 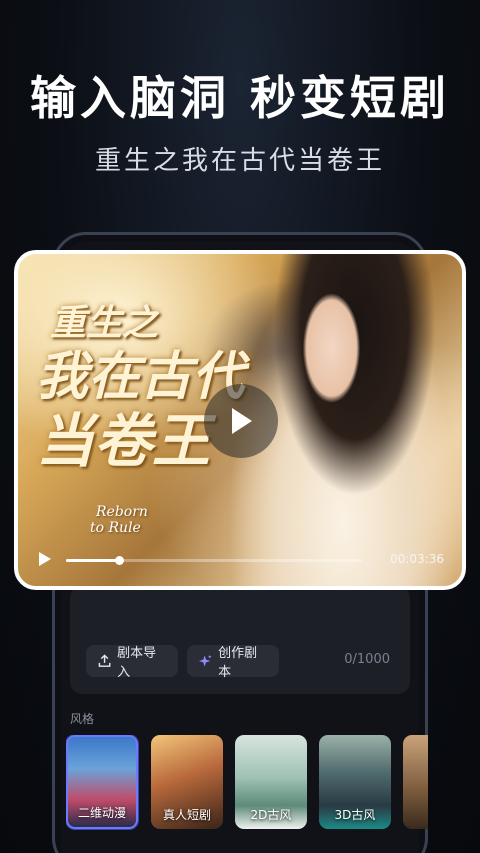 I want to click on create-script-button: 创作剧本, so click(x=233, y=662).